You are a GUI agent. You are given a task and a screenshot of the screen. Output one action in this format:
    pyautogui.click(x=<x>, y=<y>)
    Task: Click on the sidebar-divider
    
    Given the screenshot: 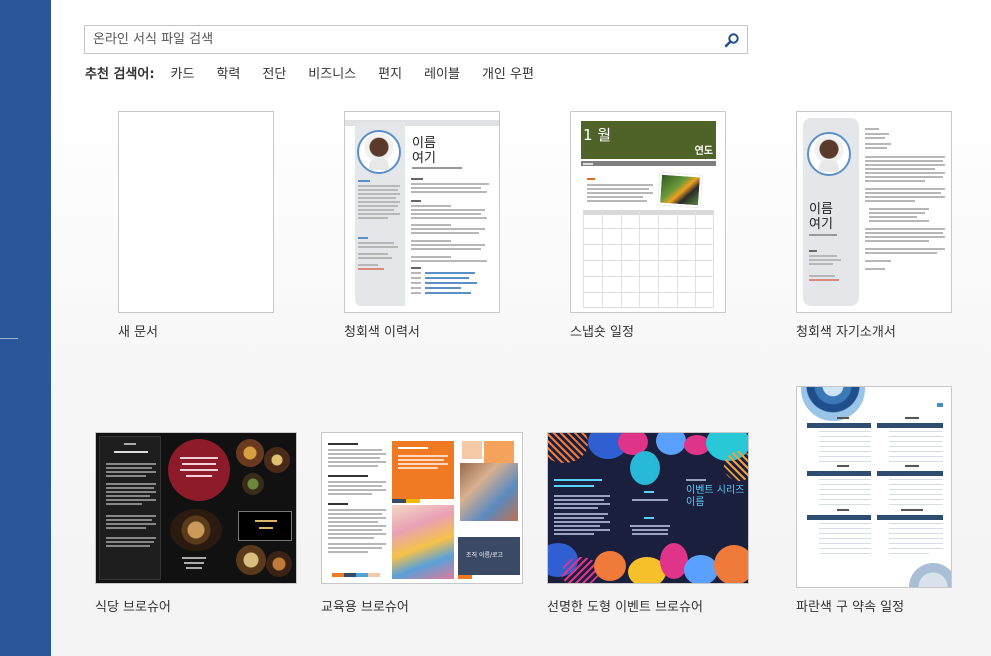 What is the action you would take?
    pyautogui.click(x=9, y=338)
    